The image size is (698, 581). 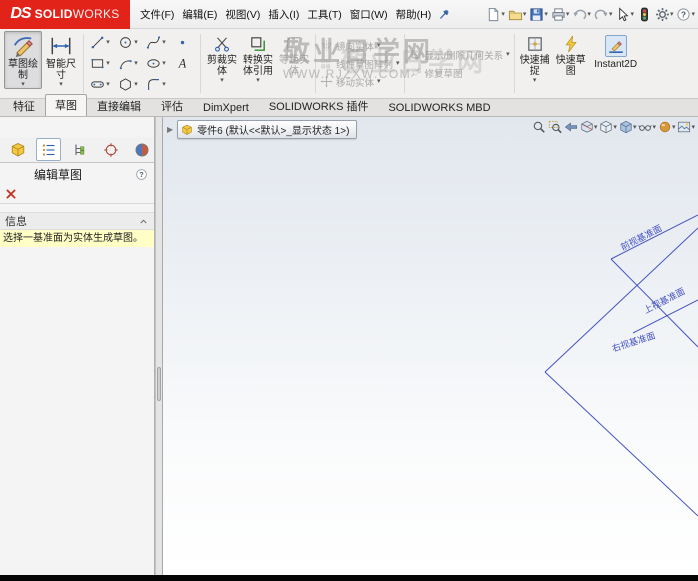 What do you see at coordinates (608, 127) in the screenshot?
I see `view-orientation-button: ▾` at bounding box center [608, 127].